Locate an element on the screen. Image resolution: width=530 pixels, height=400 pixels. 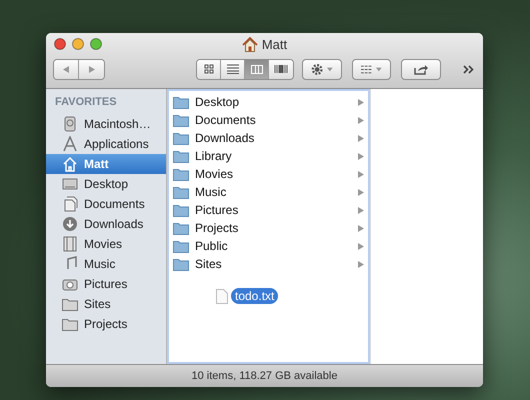
hard-drive-icon is located at coordinates (70, 124).